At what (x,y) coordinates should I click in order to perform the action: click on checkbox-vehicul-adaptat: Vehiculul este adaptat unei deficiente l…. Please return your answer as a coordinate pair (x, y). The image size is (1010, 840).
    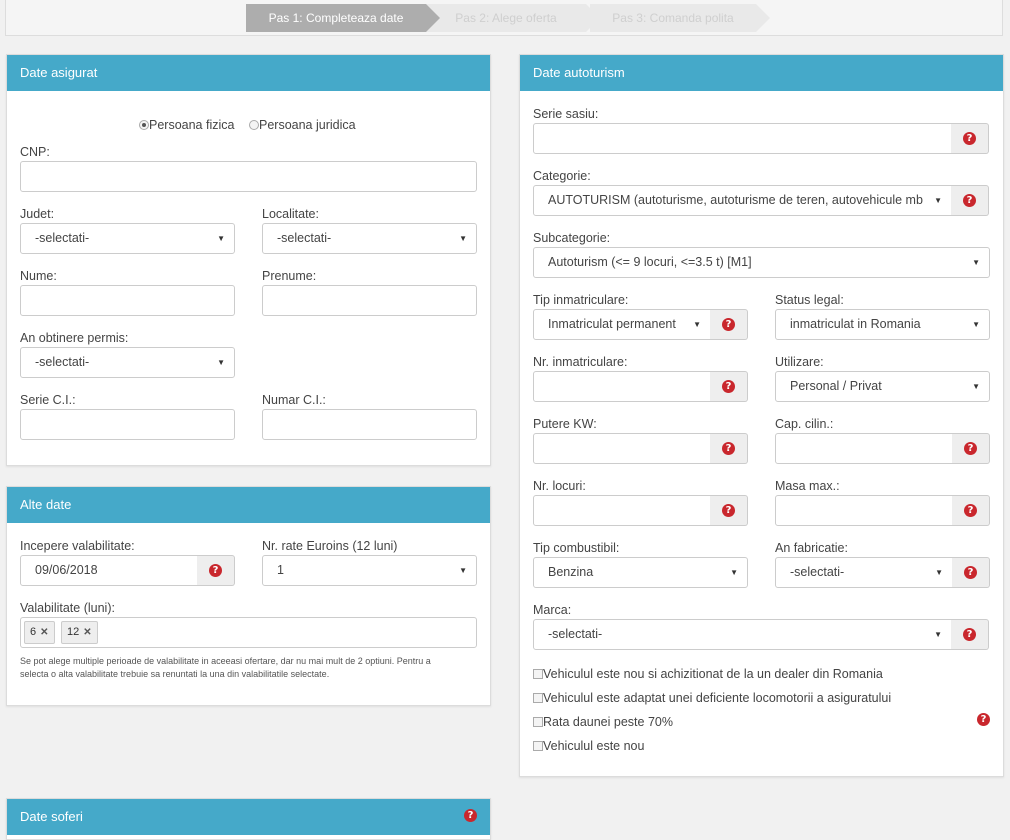
    Looking at the image, I should click on (712, 698).